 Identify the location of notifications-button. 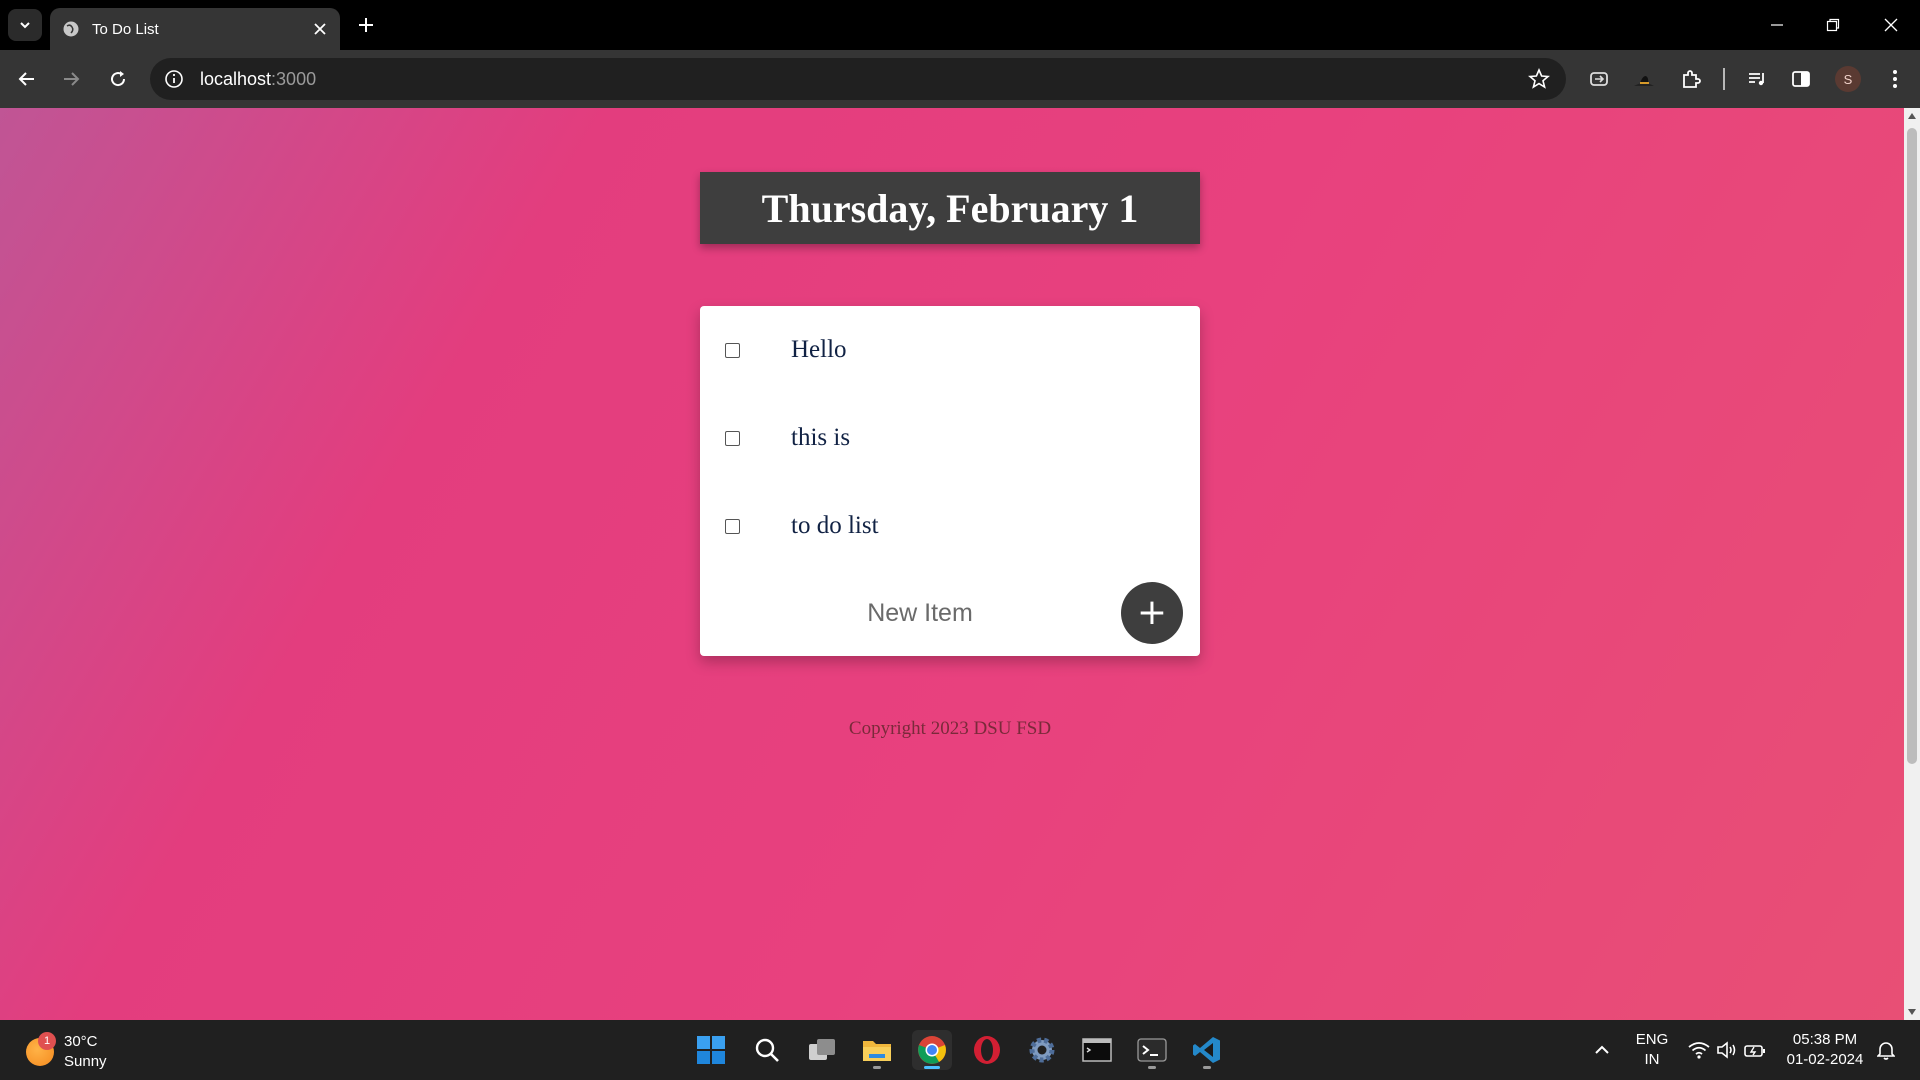
(1886, 1050).